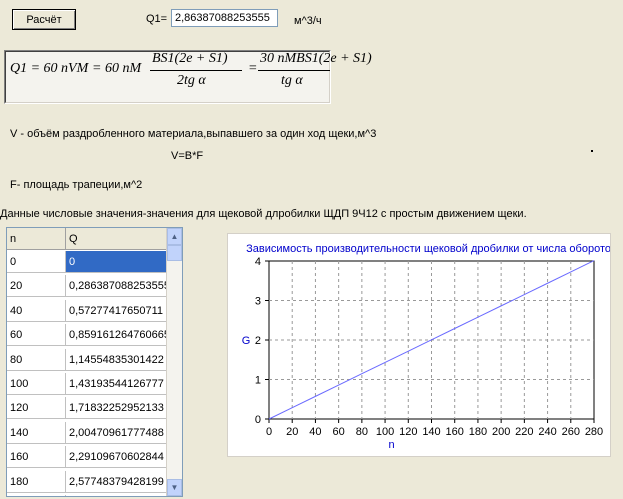 This screenshot has width=623, height=499. I want to click on formula-mid: = 60 nM, so click(117, 68).